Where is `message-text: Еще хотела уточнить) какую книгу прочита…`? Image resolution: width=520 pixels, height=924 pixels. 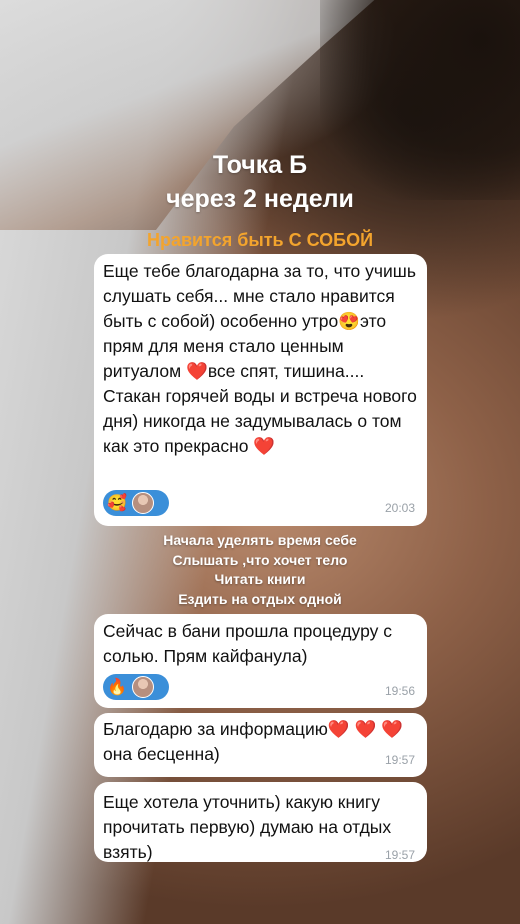
message-text: Еще хотела уточнить) какую книгу прочита… is located at coordinates (247, 827).